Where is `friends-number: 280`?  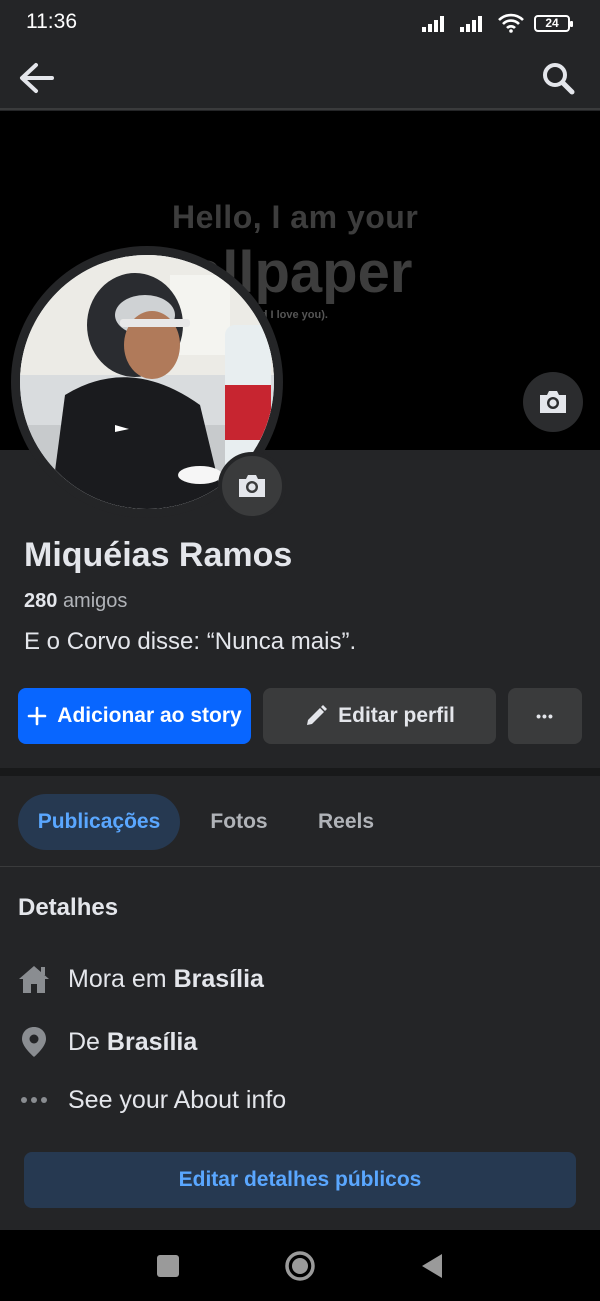 friends-number: 280 is located at coordinates (41, 601).